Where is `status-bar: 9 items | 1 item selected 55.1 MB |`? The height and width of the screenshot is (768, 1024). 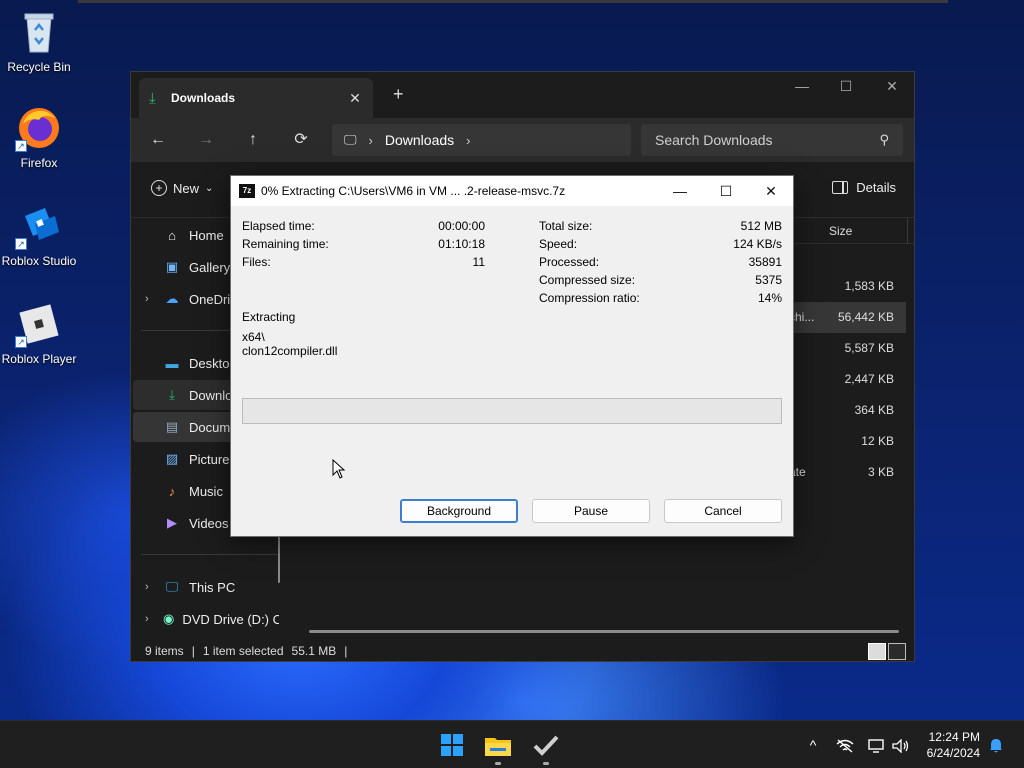
status-bar: 9 items | 1 item selected 55.1 MB | is located at coordinates (522, 651).